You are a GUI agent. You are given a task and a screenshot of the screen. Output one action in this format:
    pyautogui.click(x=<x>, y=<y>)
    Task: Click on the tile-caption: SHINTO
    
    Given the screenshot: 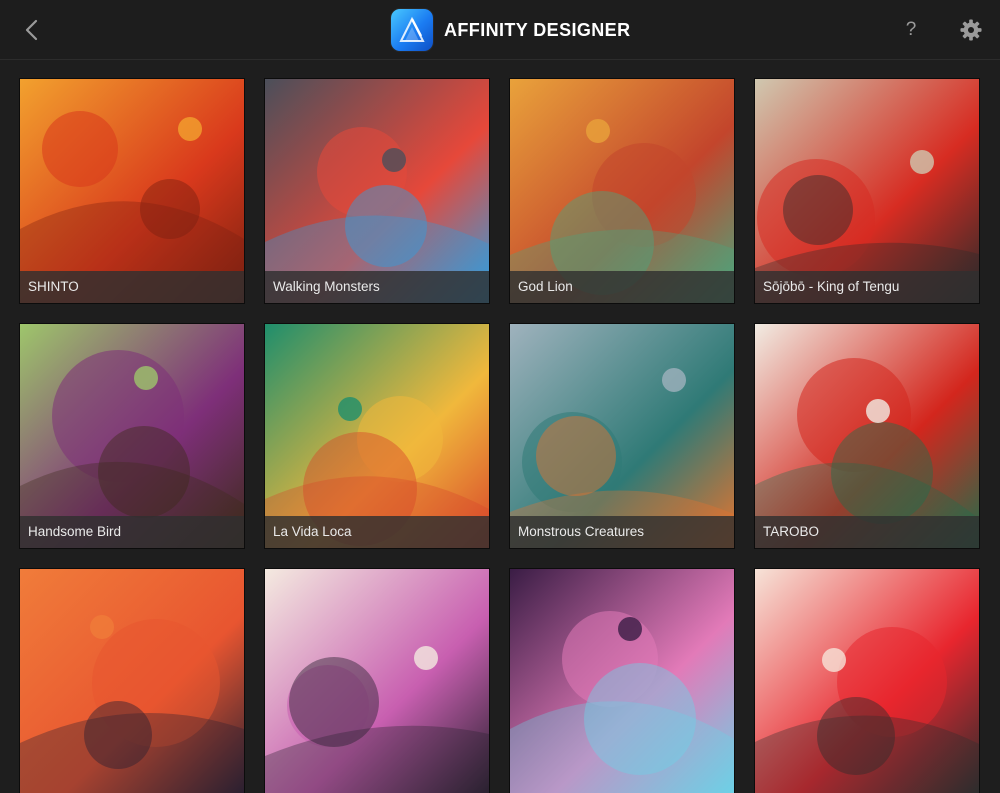 What is the action you would take?
    pyautogui.click(x=132, y=287)
    